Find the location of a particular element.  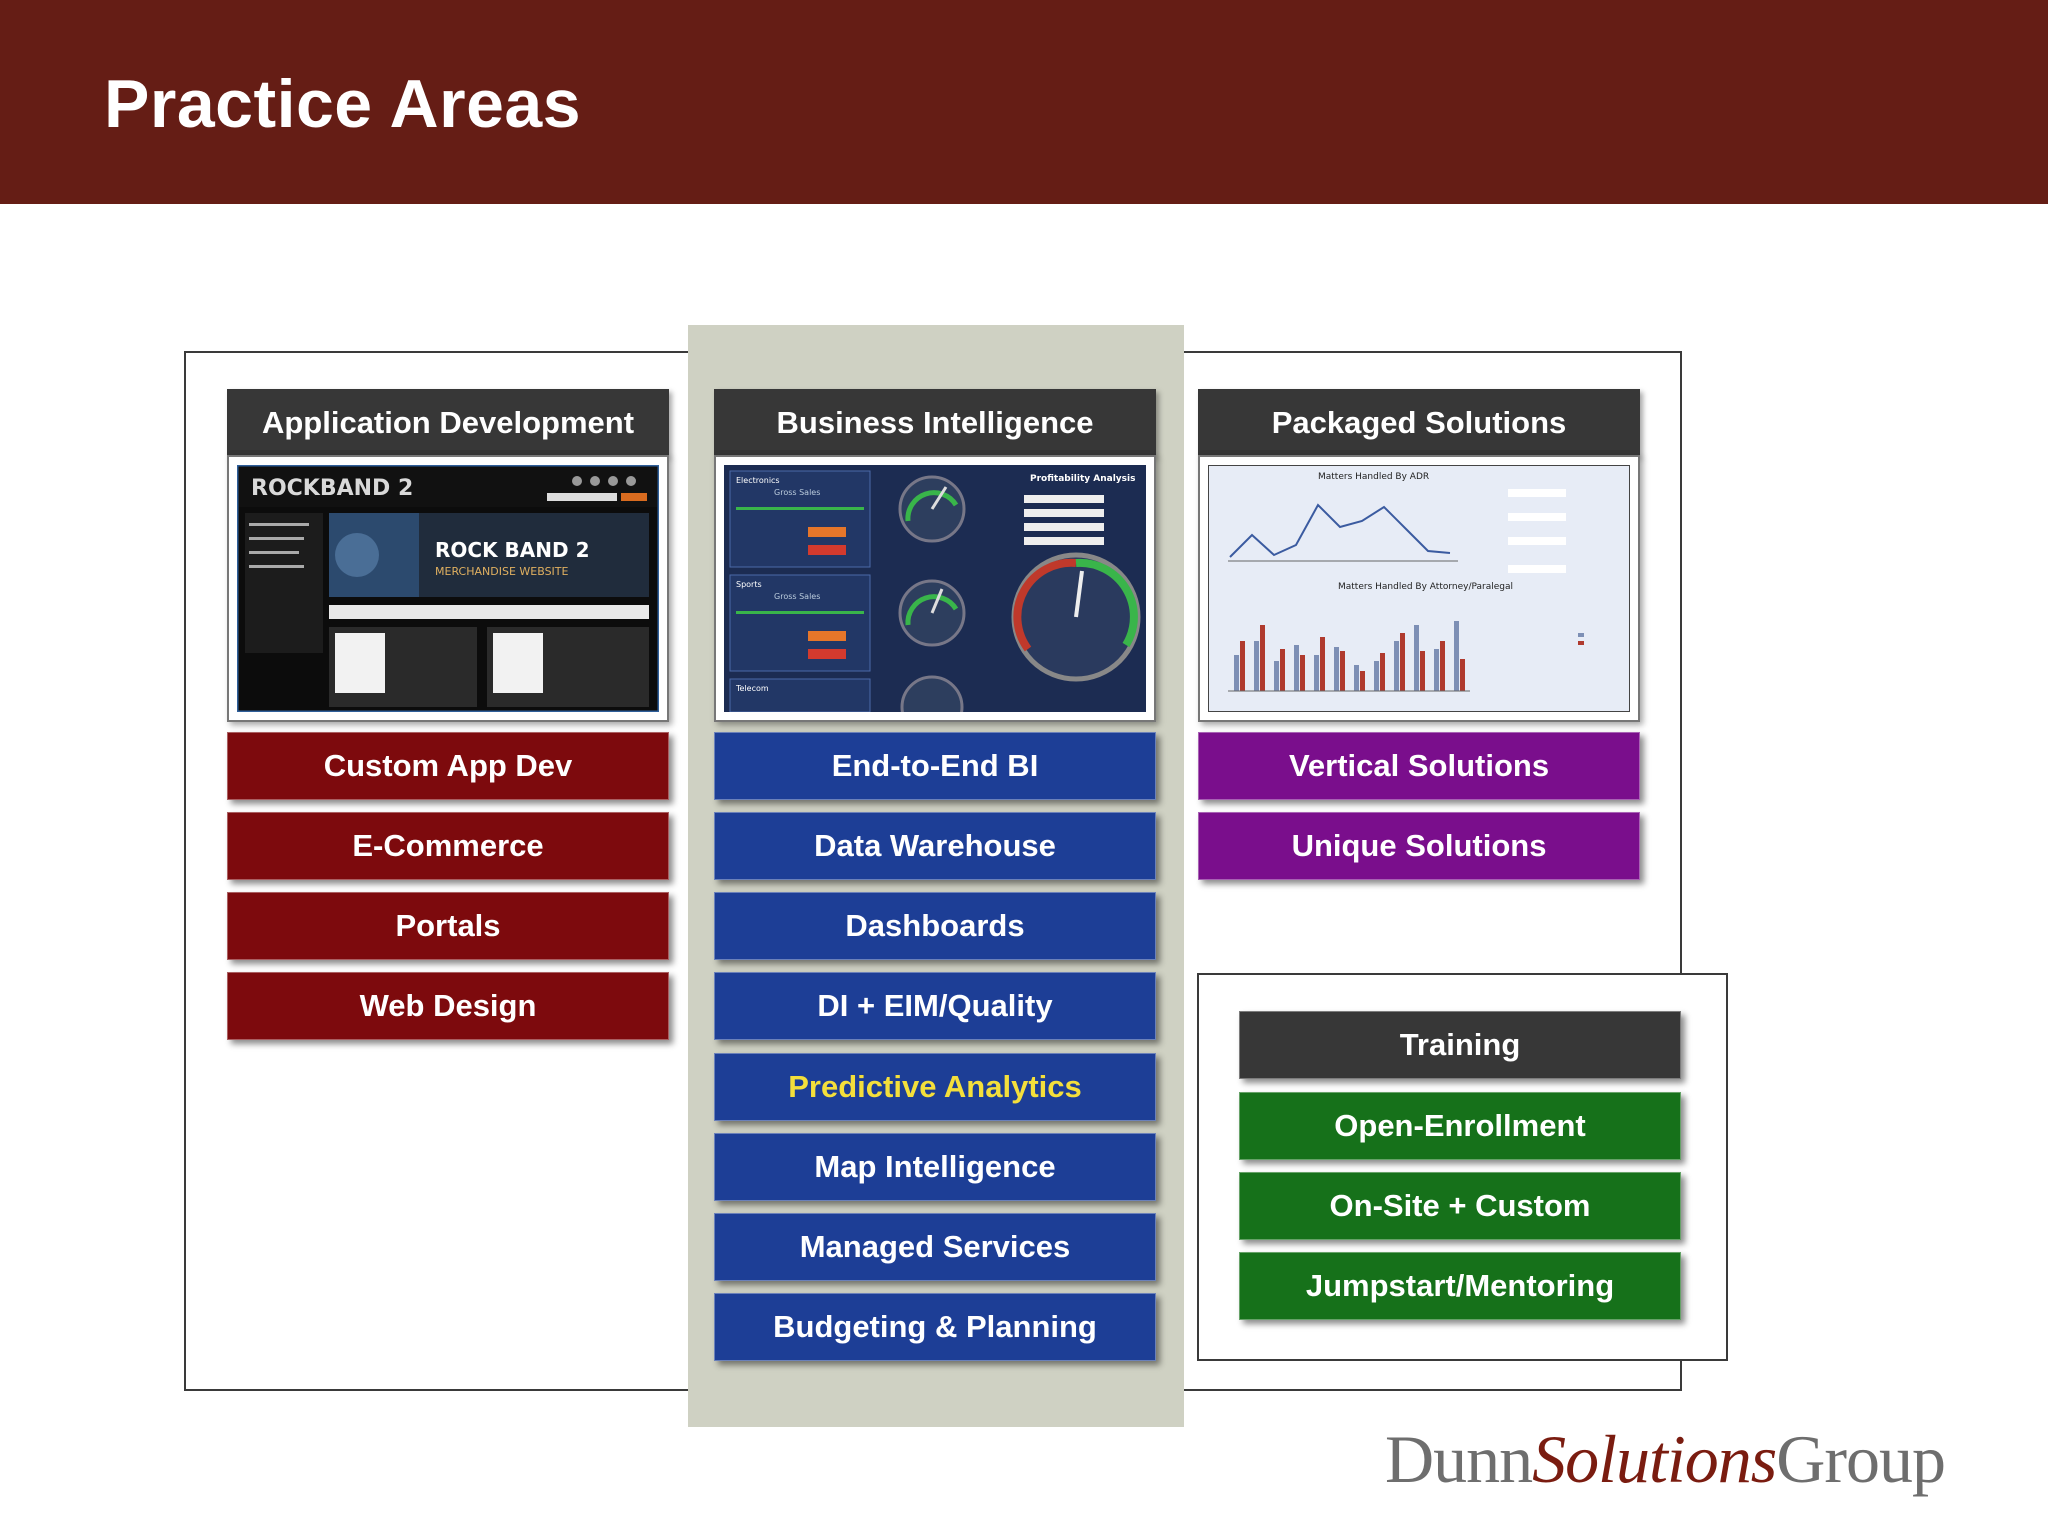

thumb-metric-2: Gross Sales is located at coordinates (797, 596).